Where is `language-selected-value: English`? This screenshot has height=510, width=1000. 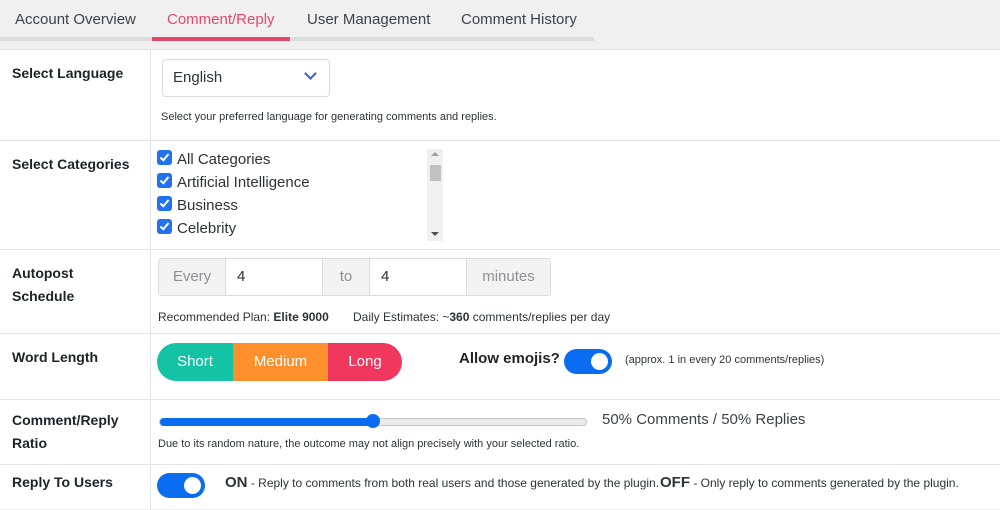
language-selected-value: English is located at coordinates (198, 77).